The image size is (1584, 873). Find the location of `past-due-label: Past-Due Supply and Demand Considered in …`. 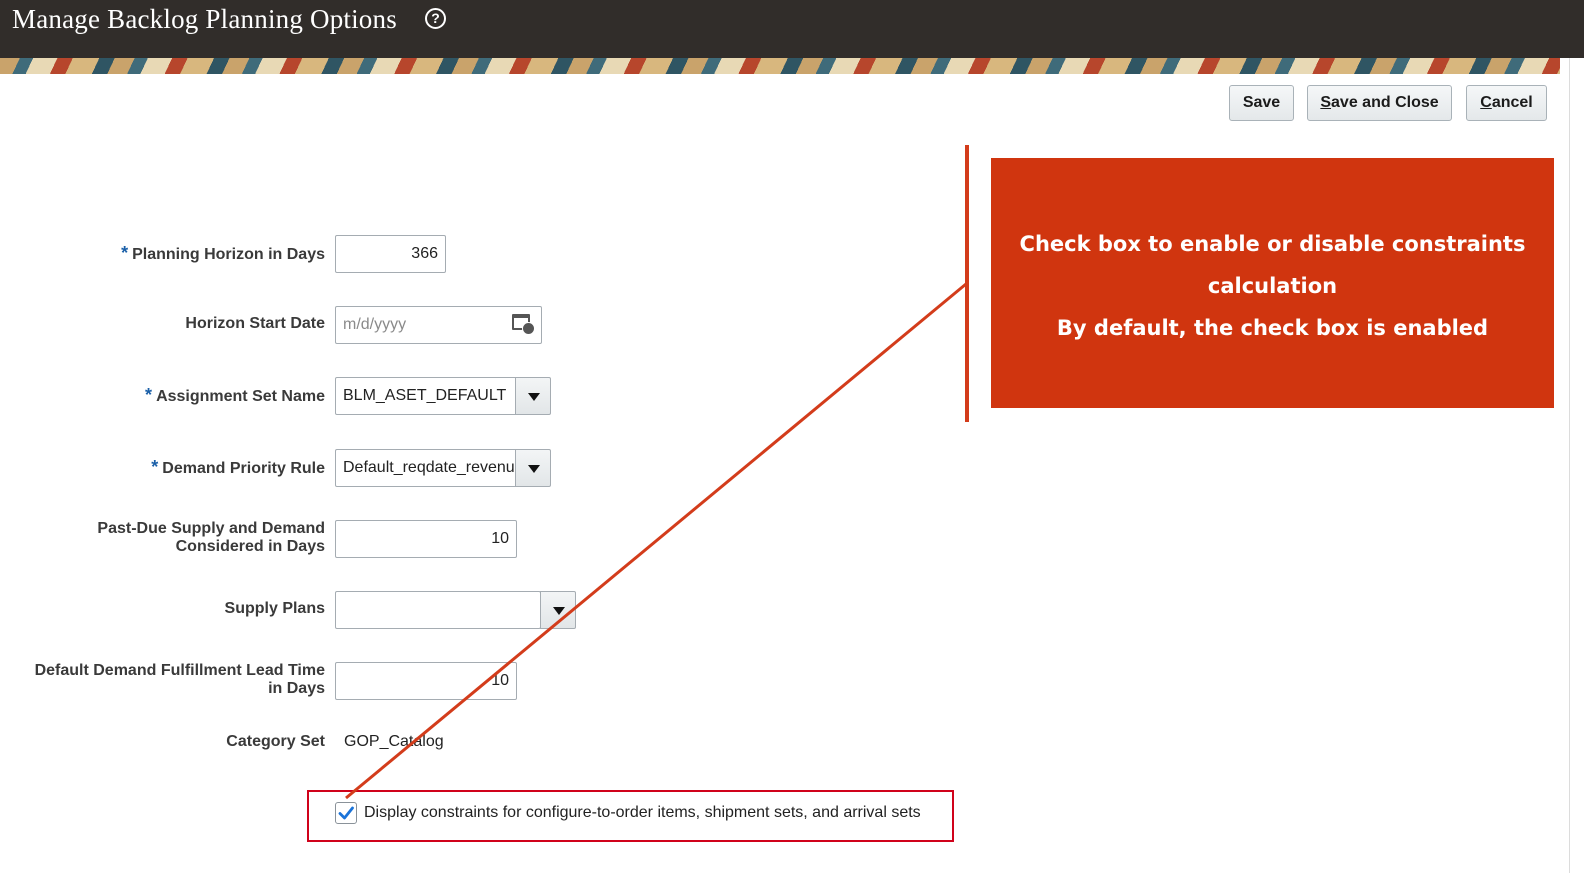

past-due-label: Past-Due Supply and Demand Considered in … is located at coordinates (211, 538).